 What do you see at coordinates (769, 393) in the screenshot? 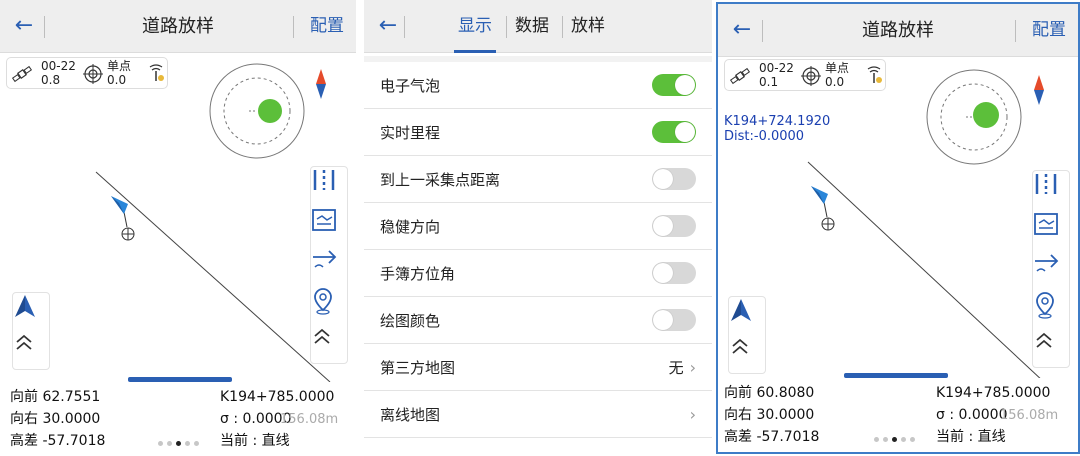
I see `forward-distance: 向前 60.8080` at bounding box center [769, 393].